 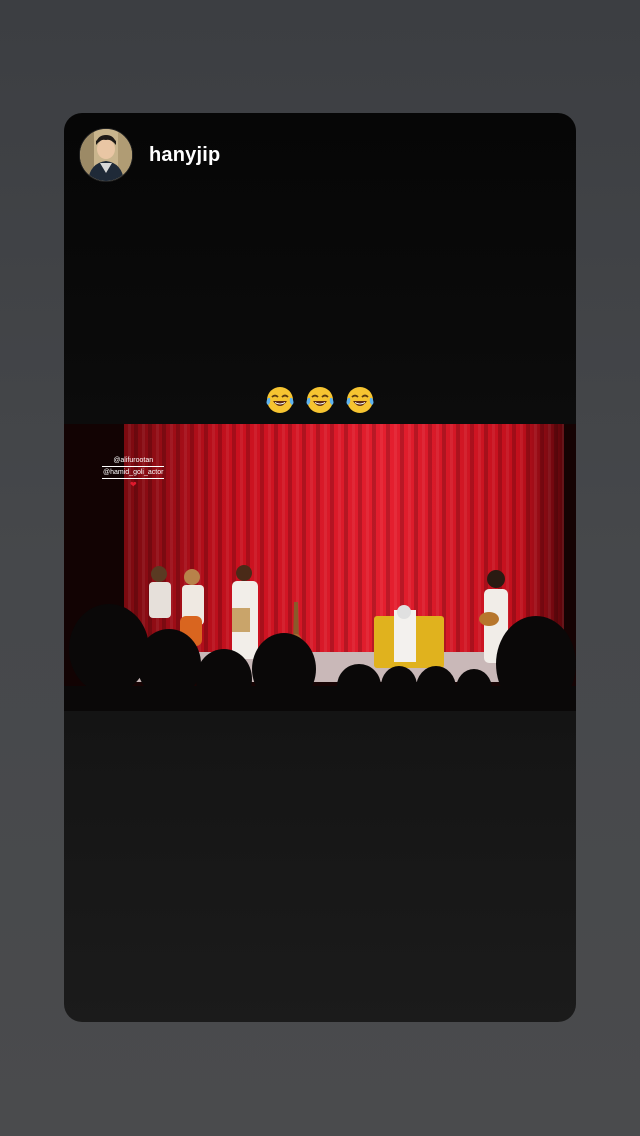 I want to click on mention-alifurootan: @alifurootan, so click(x=133, y=461).